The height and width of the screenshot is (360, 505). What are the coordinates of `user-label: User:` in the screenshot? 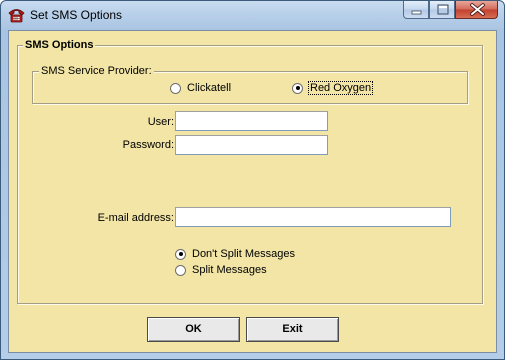 It's located at (160, 122).